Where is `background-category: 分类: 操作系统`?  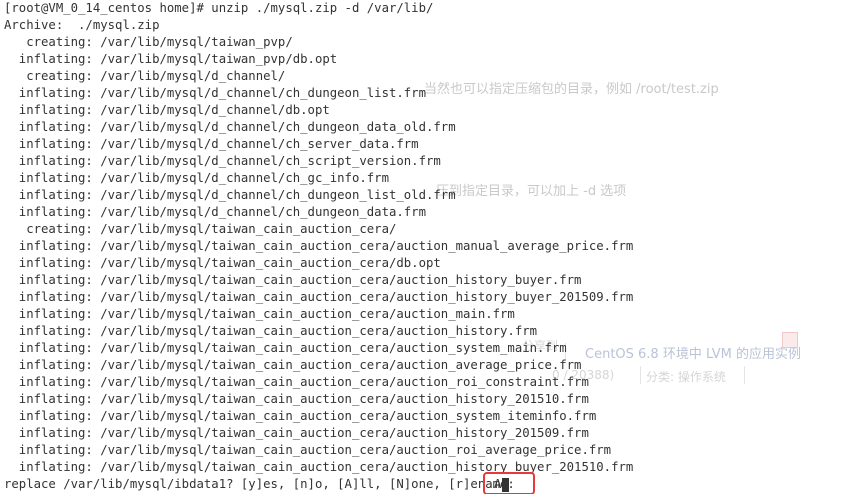
background-category: 分类: 操作系统 is located at coordinates (686, 377).